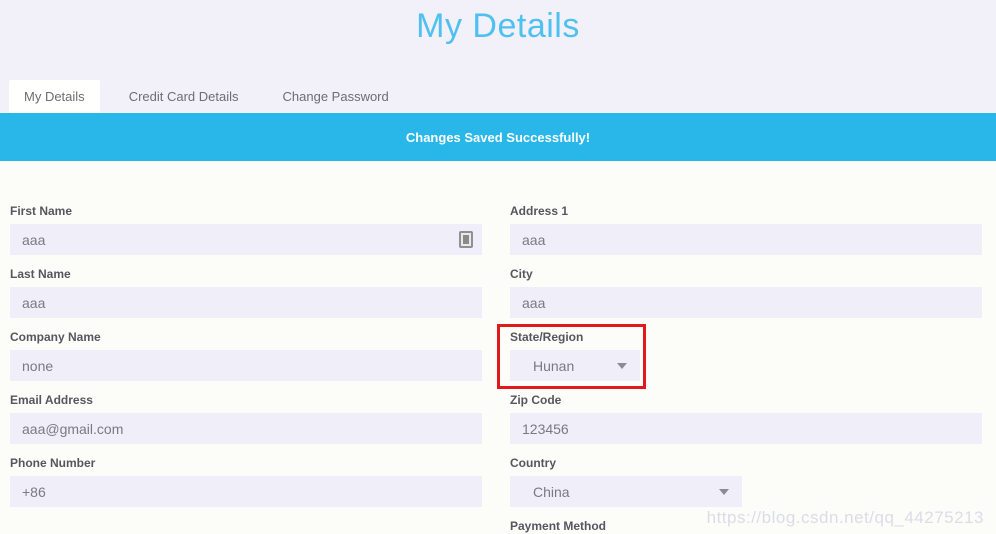  Describe the element at coordinates (41, 211) in the screenshot. I see `first-name-label: First Name` at that location.